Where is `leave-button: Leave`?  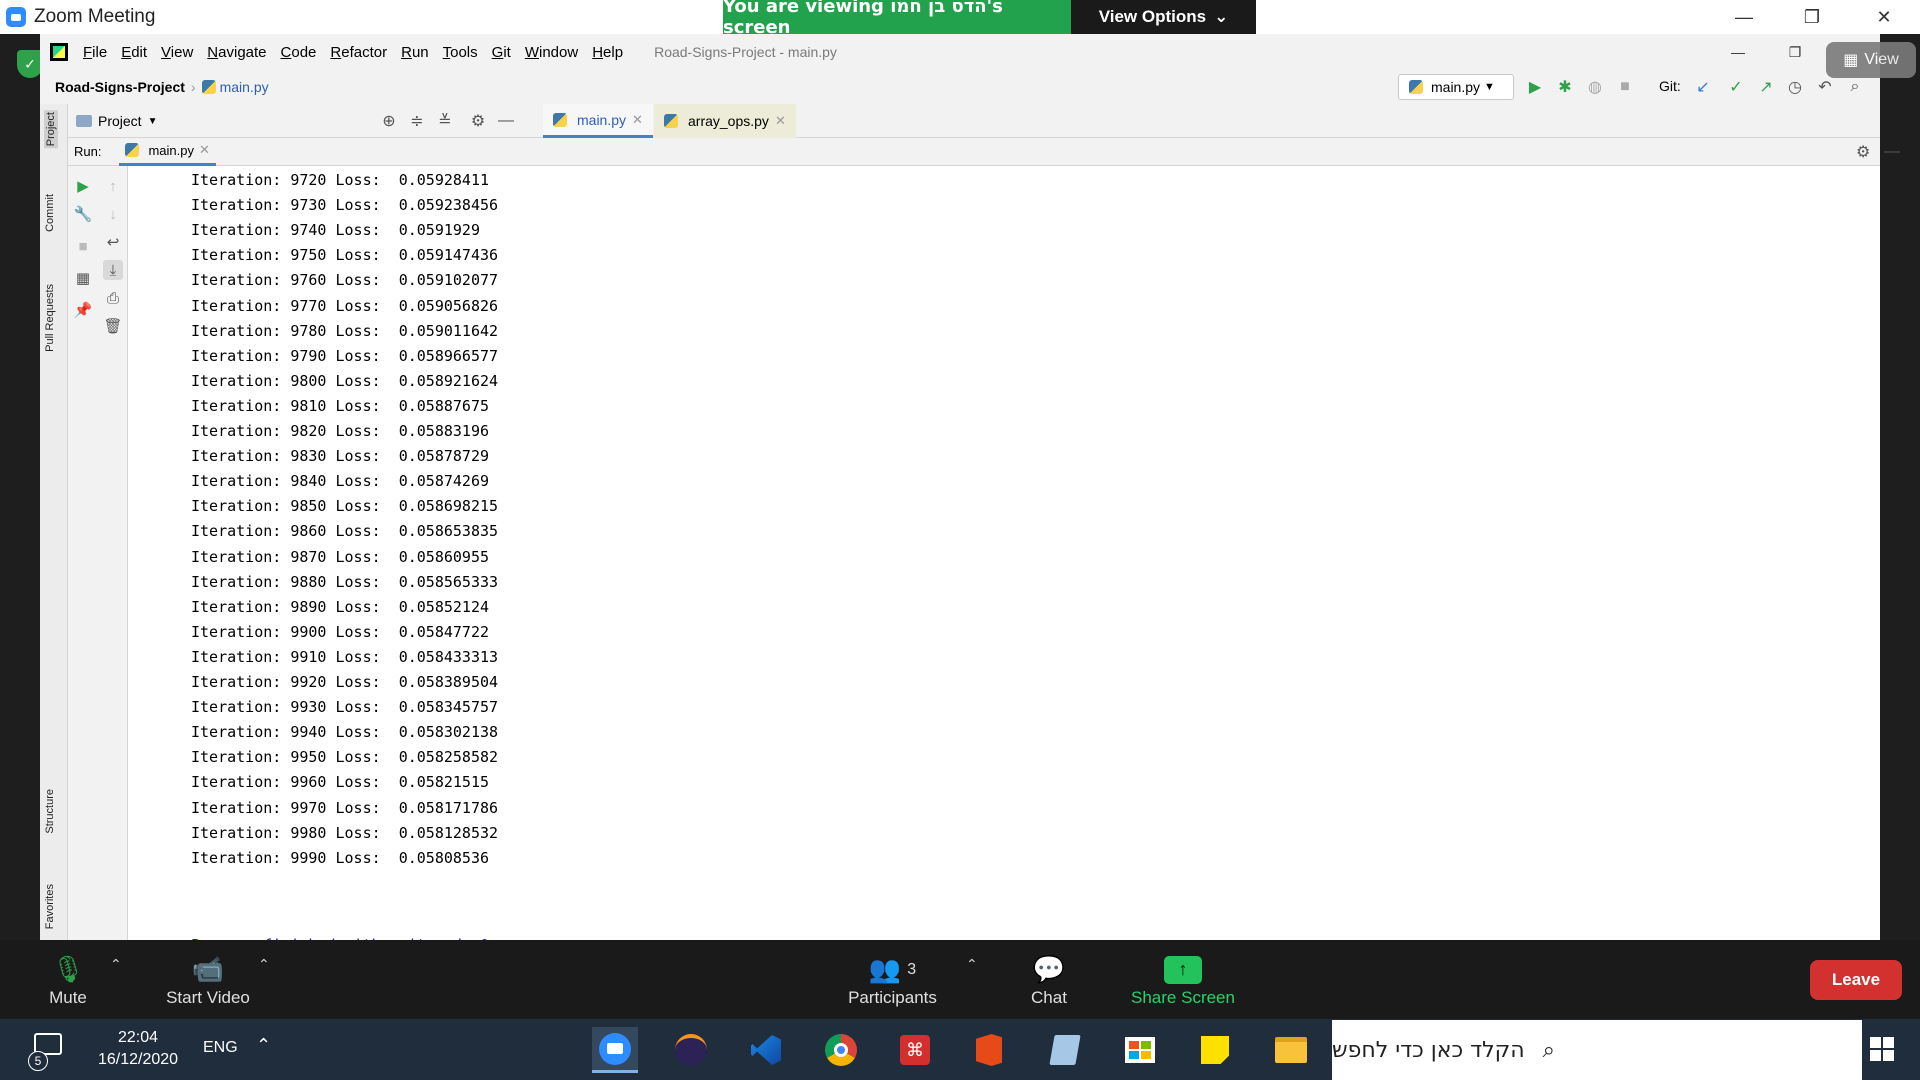 leave-button: Leave is located at coordinates (1856, 980).